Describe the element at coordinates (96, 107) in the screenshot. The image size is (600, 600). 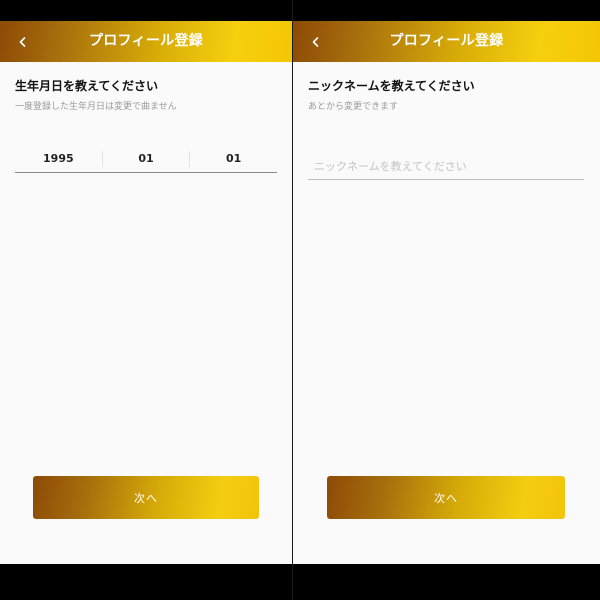
I see `section-subtitle: 一度登録した生年月日は変更で曲ません` at that location.